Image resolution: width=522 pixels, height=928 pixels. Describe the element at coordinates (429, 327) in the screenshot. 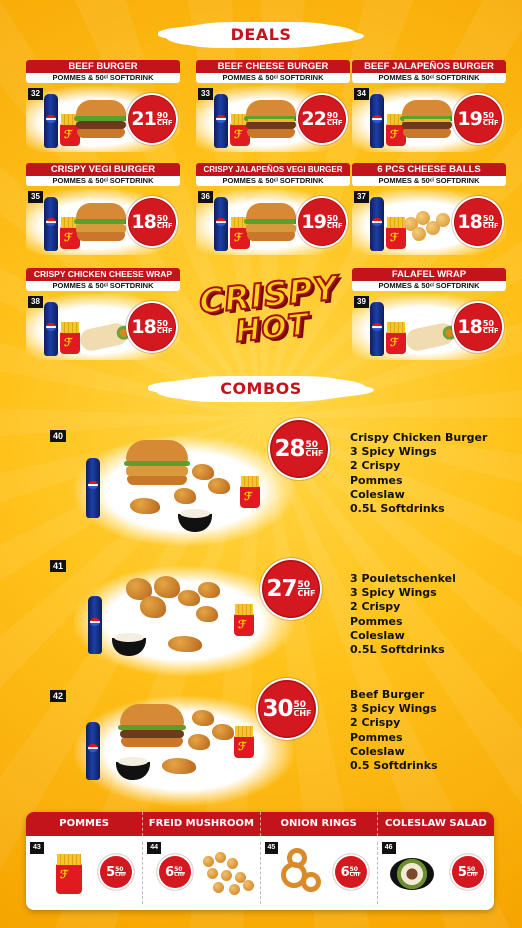

I see `deal-image: 39 1850CHF` at that location.